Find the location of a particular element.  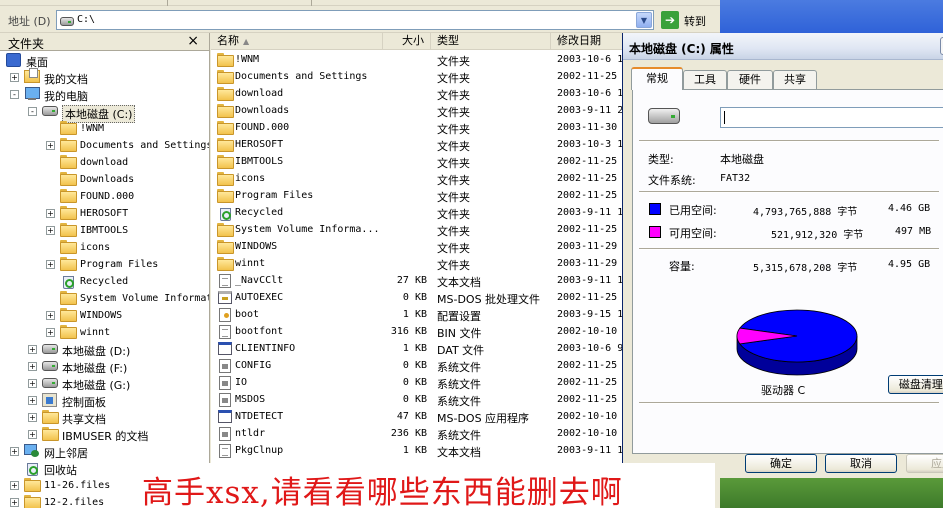

tree-item: 桌面 is located at coordinates (104, 60).